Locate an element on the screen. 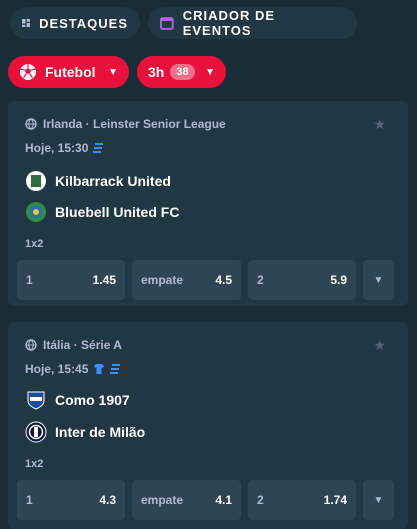 Image resolution: width=417 pixels, height=529 pixels. odd-value: 4.1 is located at coordinates (223, 500).